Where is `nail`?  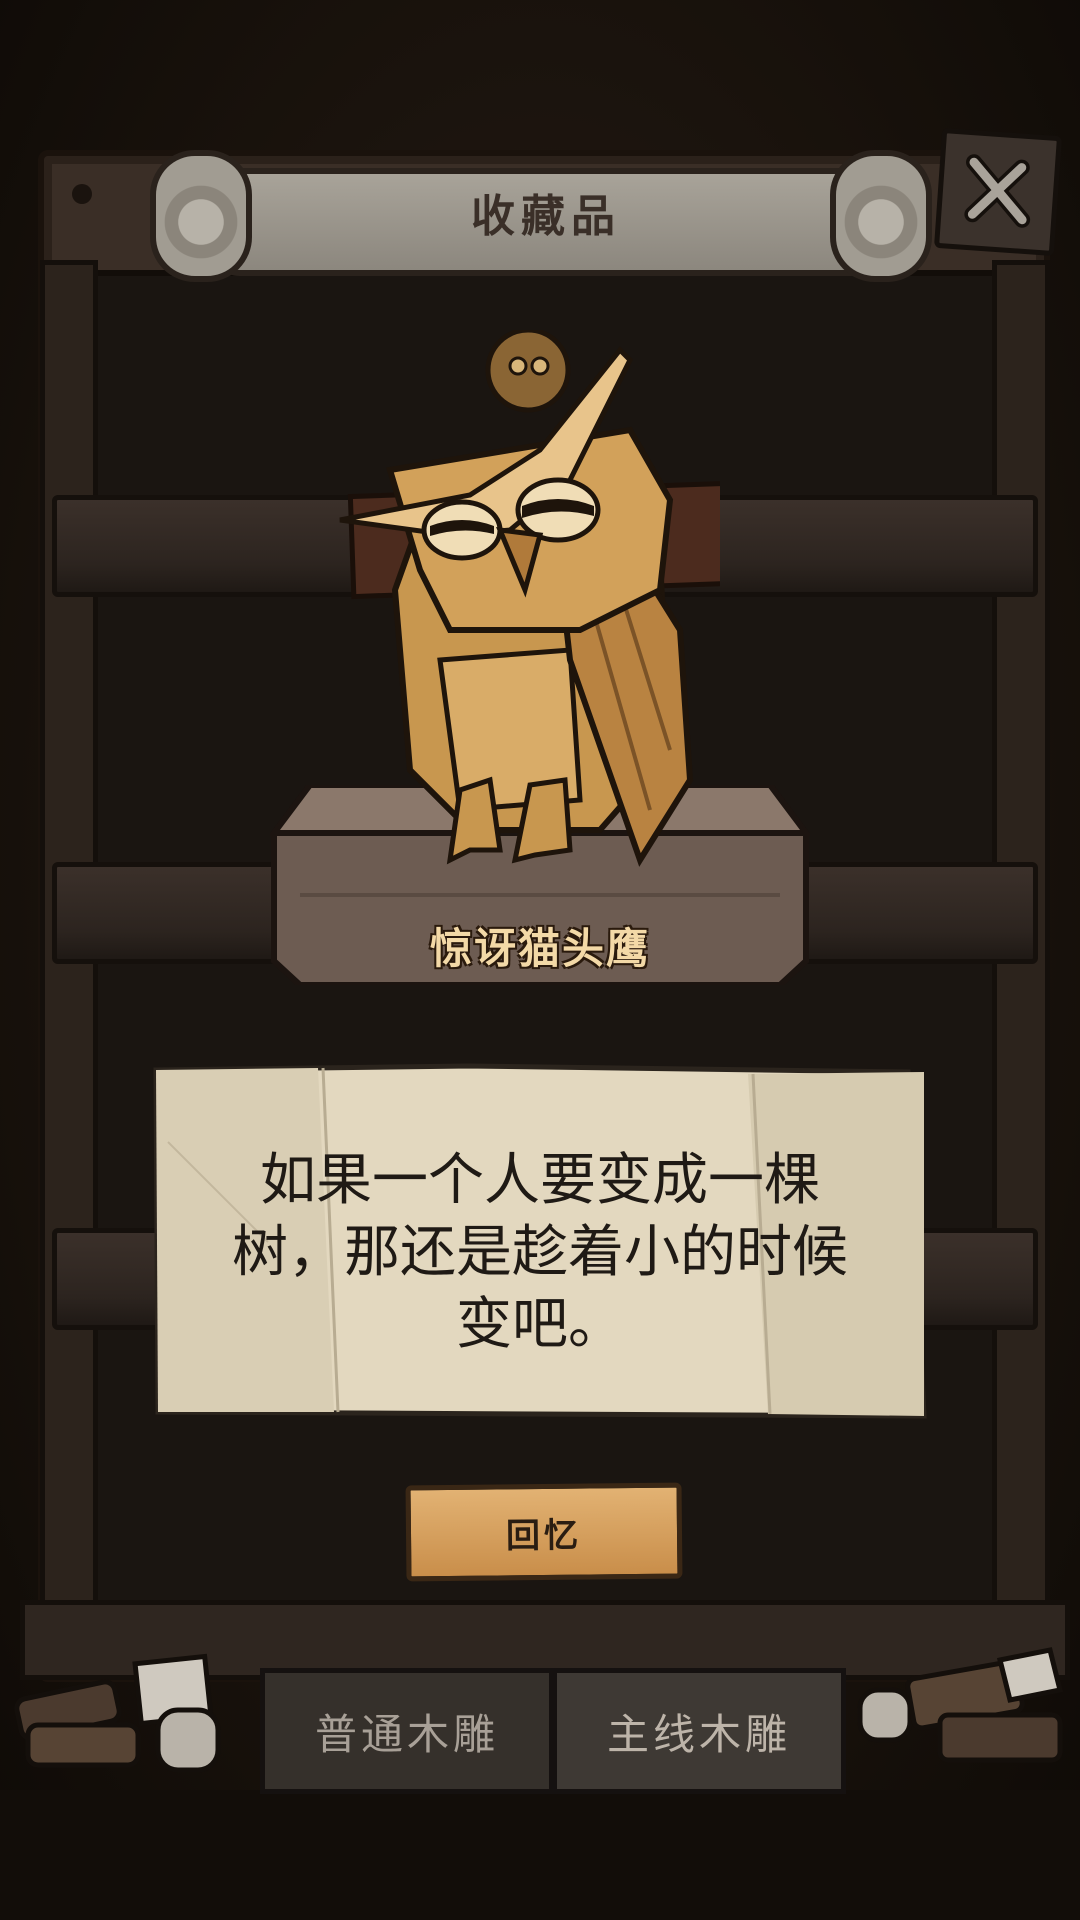
nail is located at coordinates (82, 194).